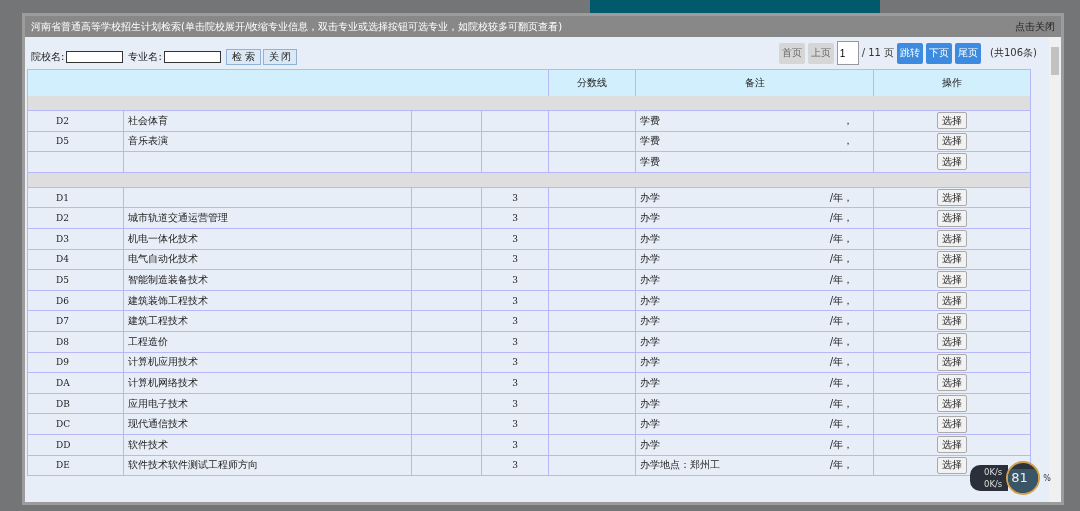 The width and height of the screenshot is (1080, 511). What do you see at coordinates (163, 382) in the screenshot?
I see `major-name: 计算机网络技术` at bounding box center [163, 382].